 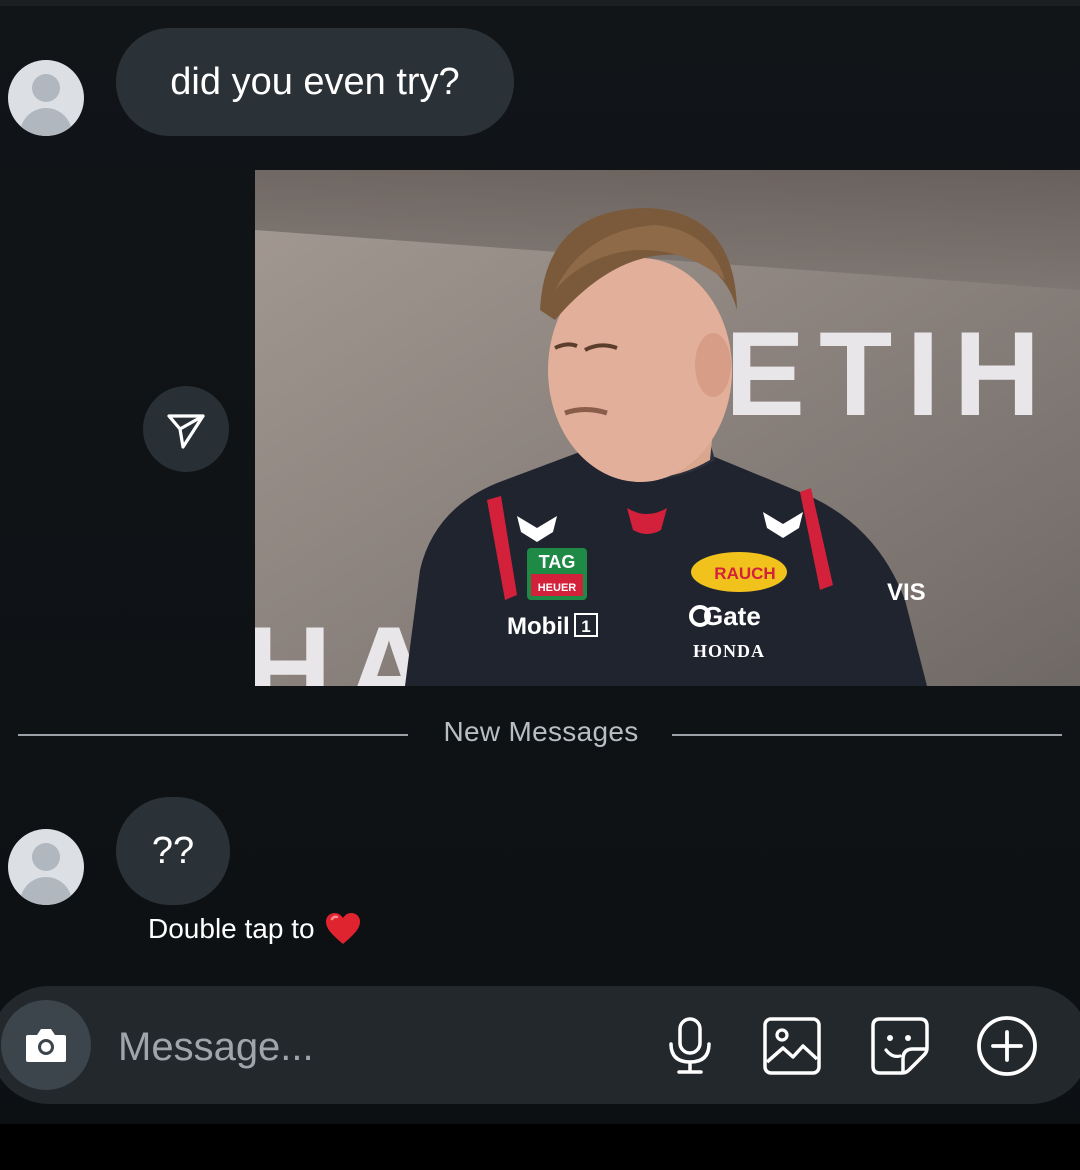 What do you see at coordinates (540, 3) in the screenshot?
I see `top-edge` at bounding box center [540, 3].